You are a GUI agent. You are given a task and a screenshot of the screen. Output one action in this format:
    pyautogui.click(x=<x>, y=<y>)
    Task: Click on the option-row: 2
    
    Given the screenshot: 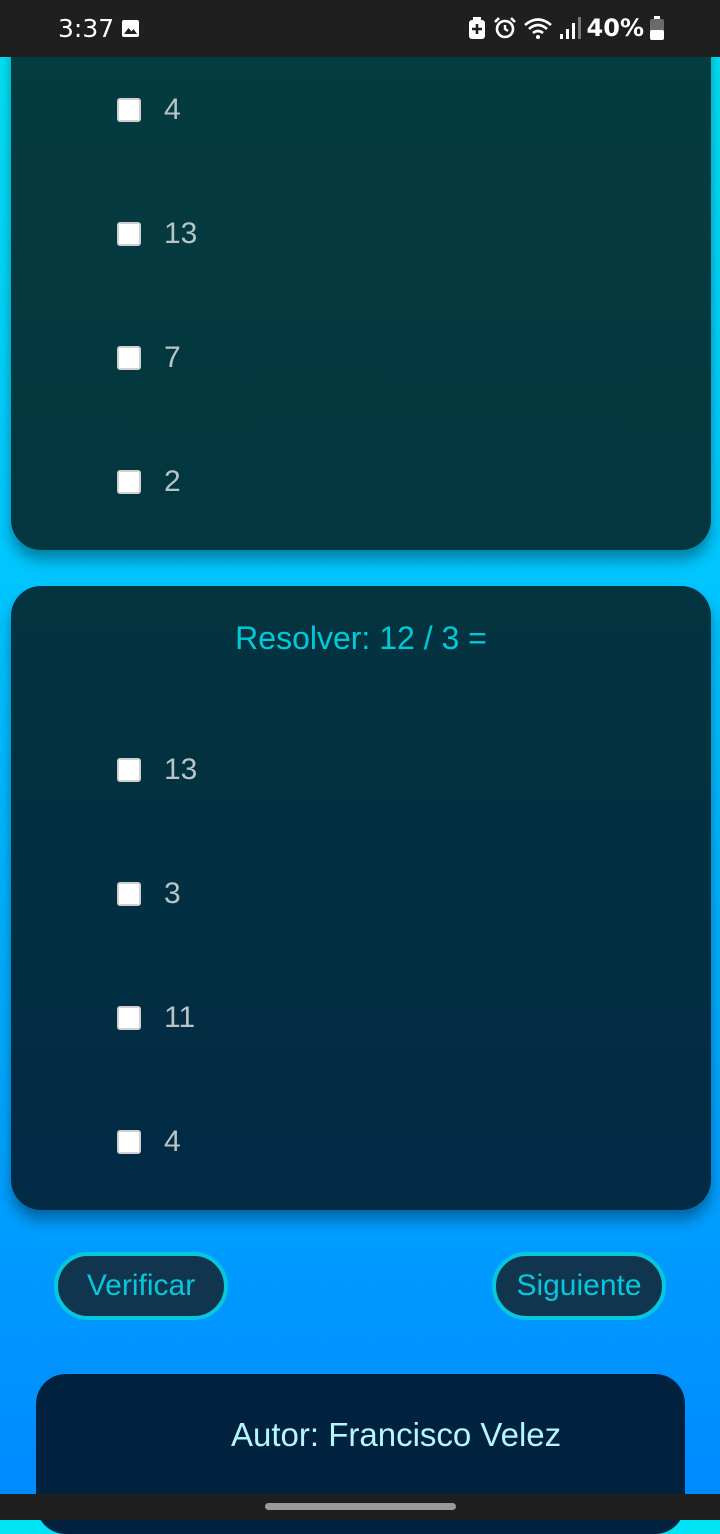 What is the action you would take?
    pyautogui.click(x=149, y=482)
    